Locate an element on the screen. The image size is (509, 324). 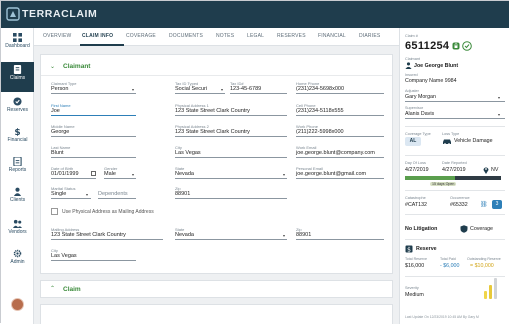
supervisor-select: Alanis Davis is located at coordinates (419, 114).